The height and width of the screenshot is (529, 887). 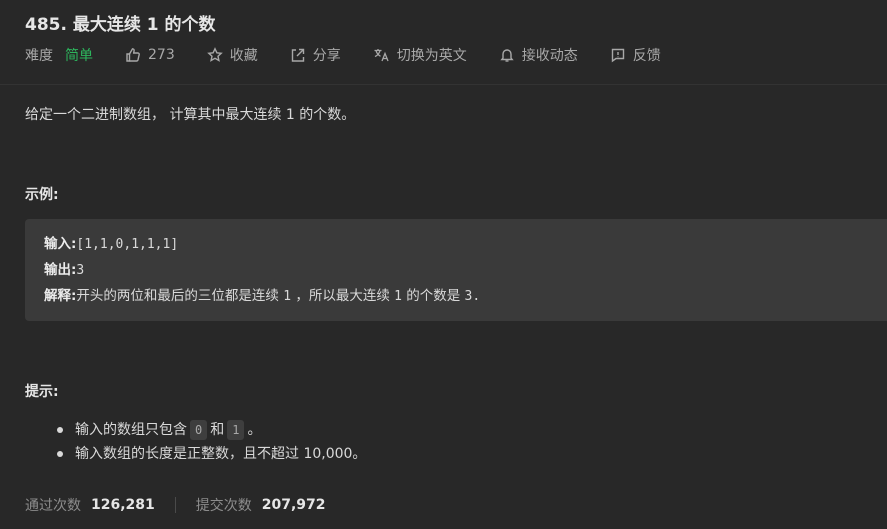 What do you see at coordinates (646, 56) in the screenshot?
I see `feedback-label: 反馈` at bounding box center [646, 56].